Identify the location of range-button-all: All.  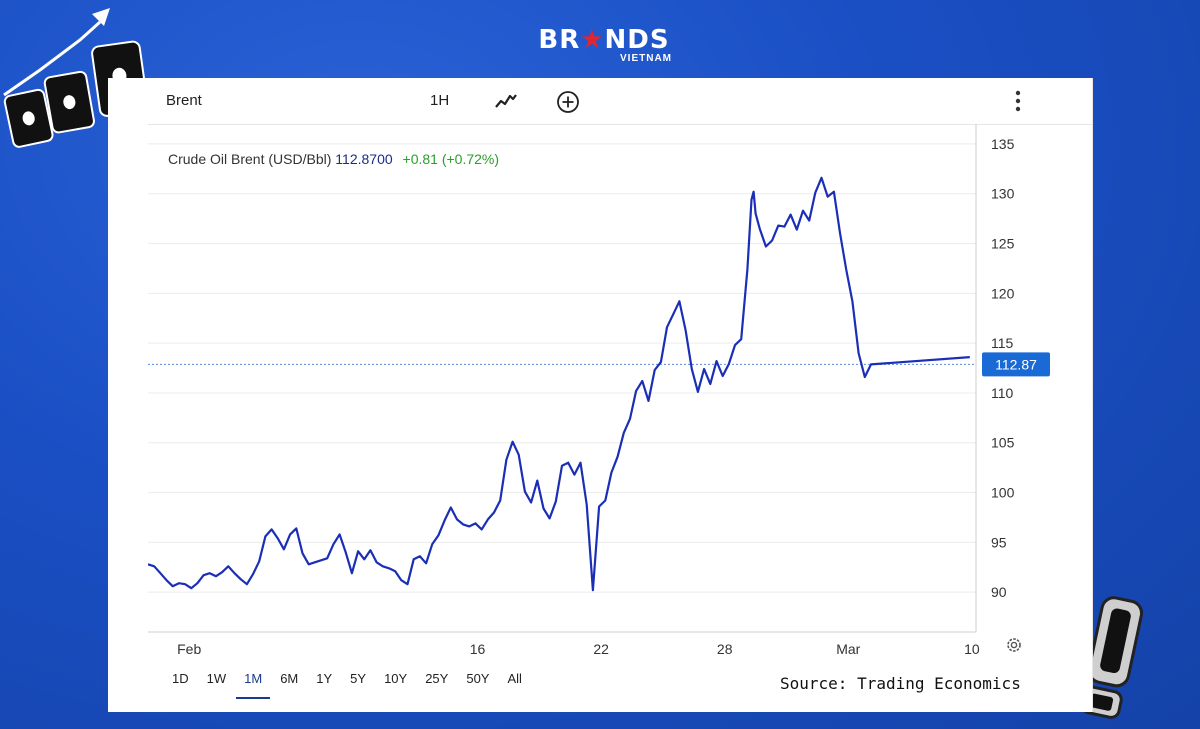
(514, 685).